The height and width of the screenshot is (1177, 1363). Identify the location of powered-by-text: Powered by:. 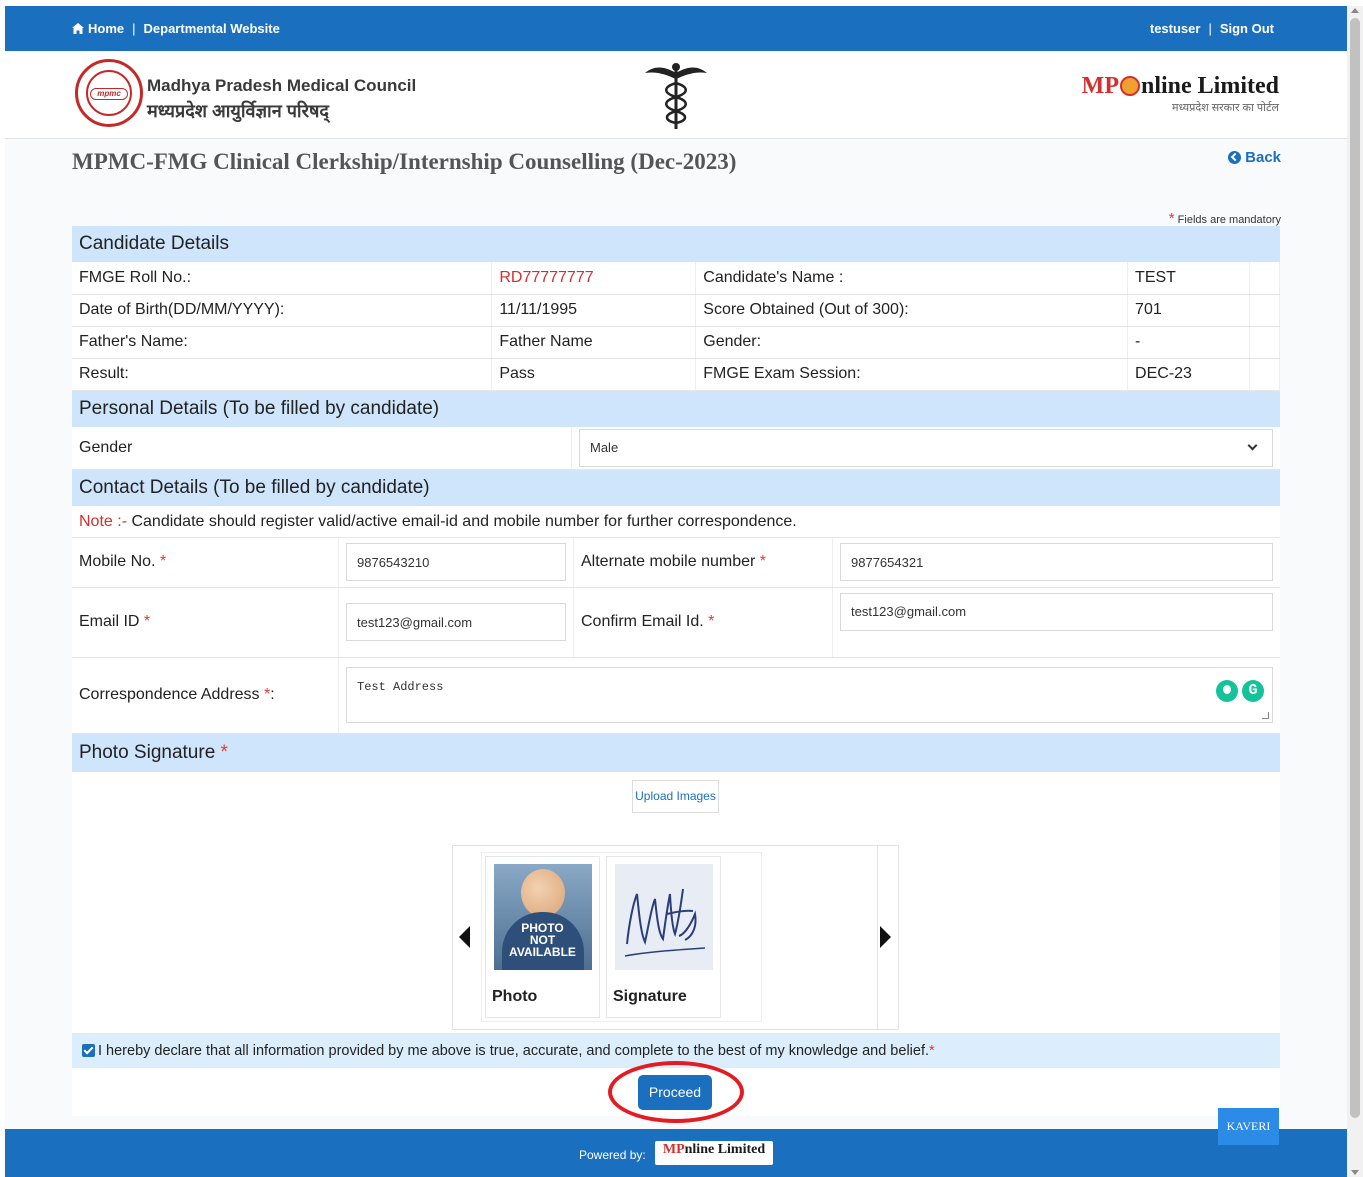
(612, 1155).